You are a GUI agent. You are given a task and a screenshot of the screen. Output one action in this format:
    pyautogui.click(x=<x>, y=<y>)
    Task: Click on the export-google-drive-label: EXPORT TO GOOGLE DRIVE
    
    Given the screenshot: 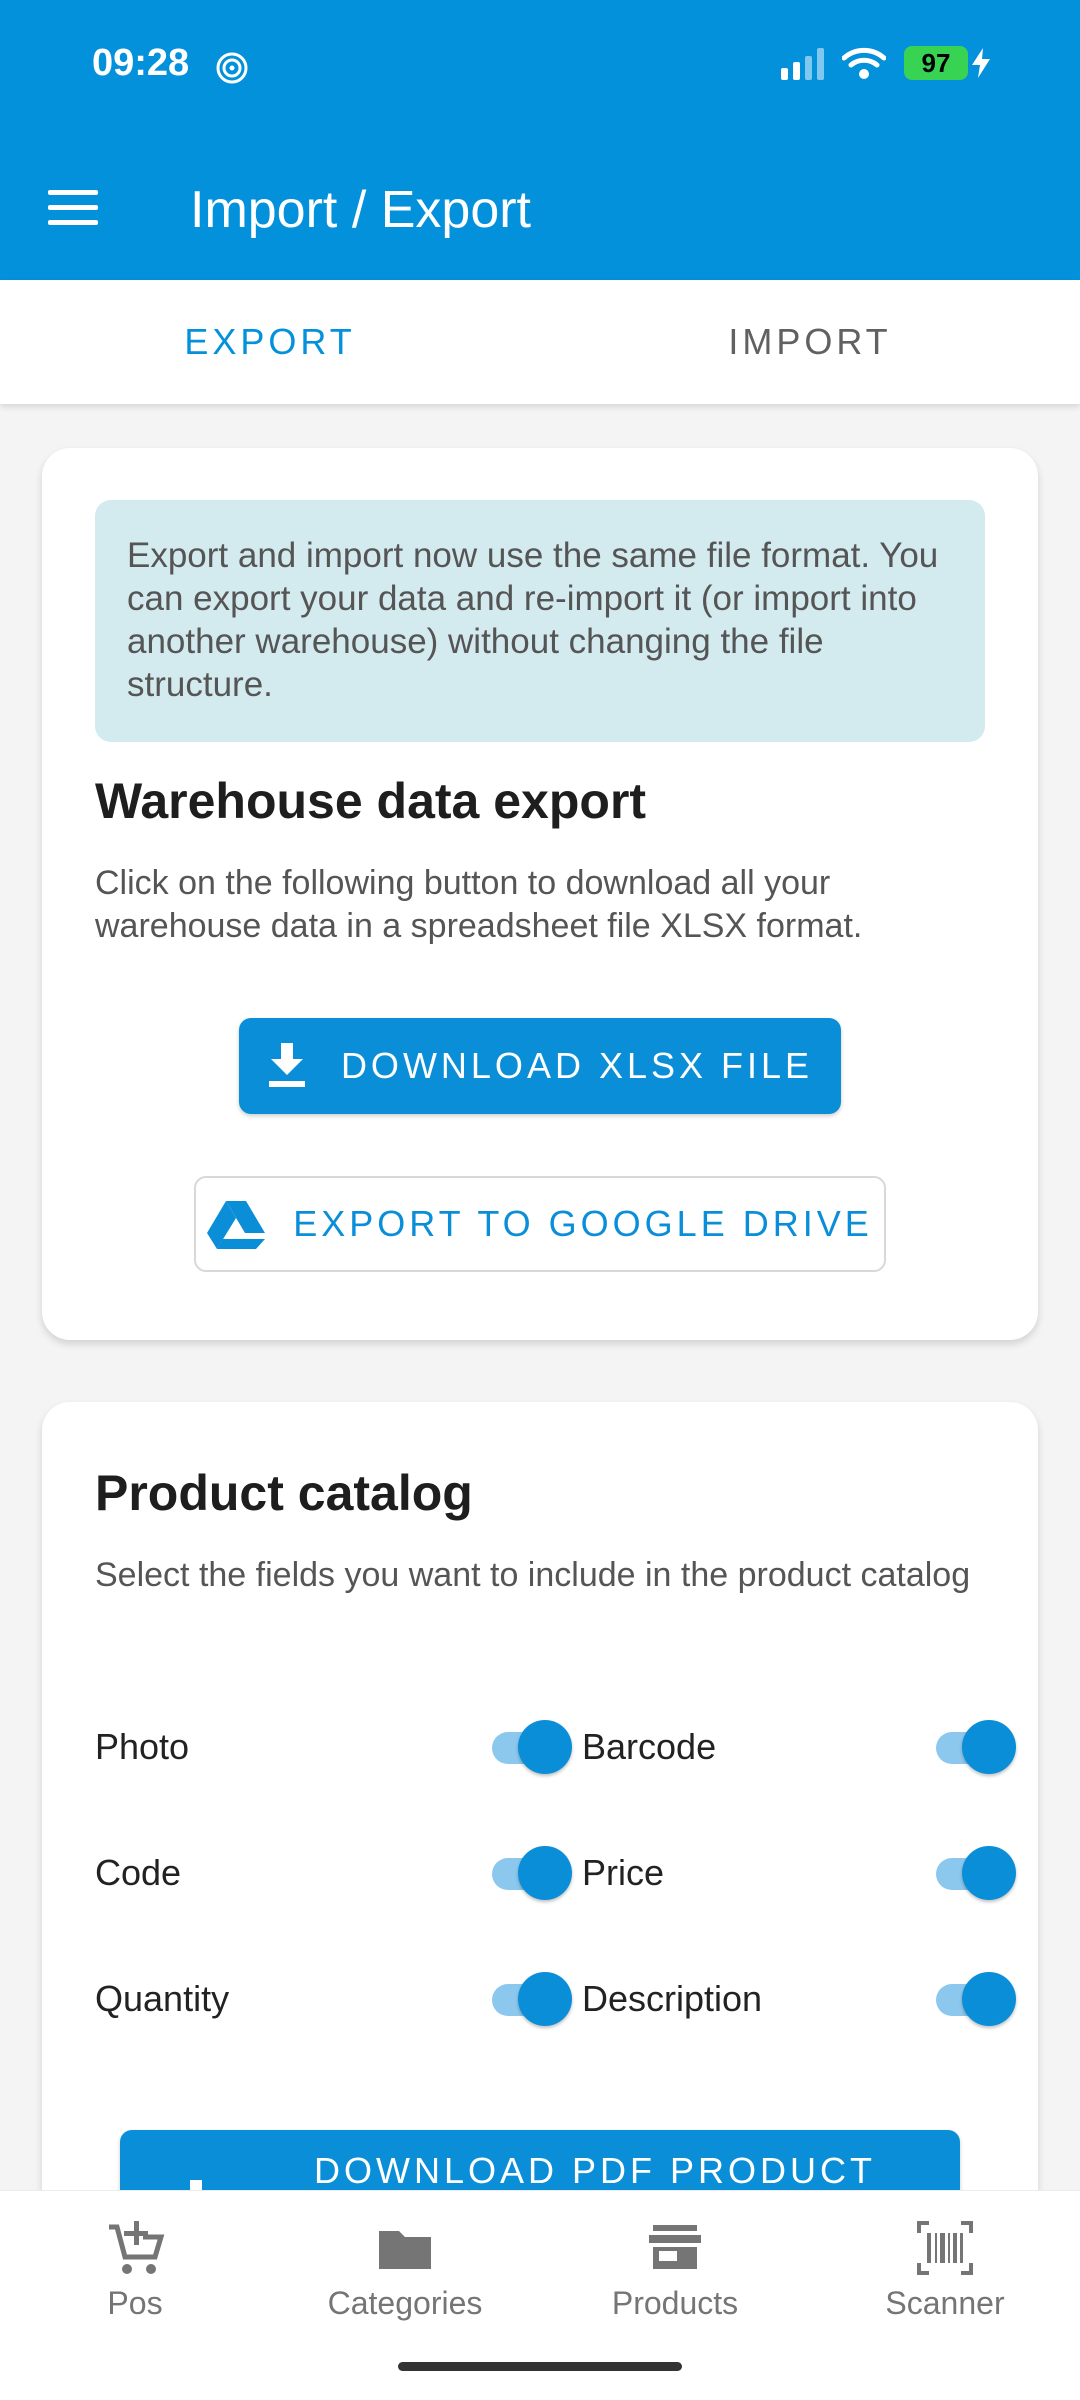 What is the action you would take?
    pyautogui.click(x=583, y=1223)
    